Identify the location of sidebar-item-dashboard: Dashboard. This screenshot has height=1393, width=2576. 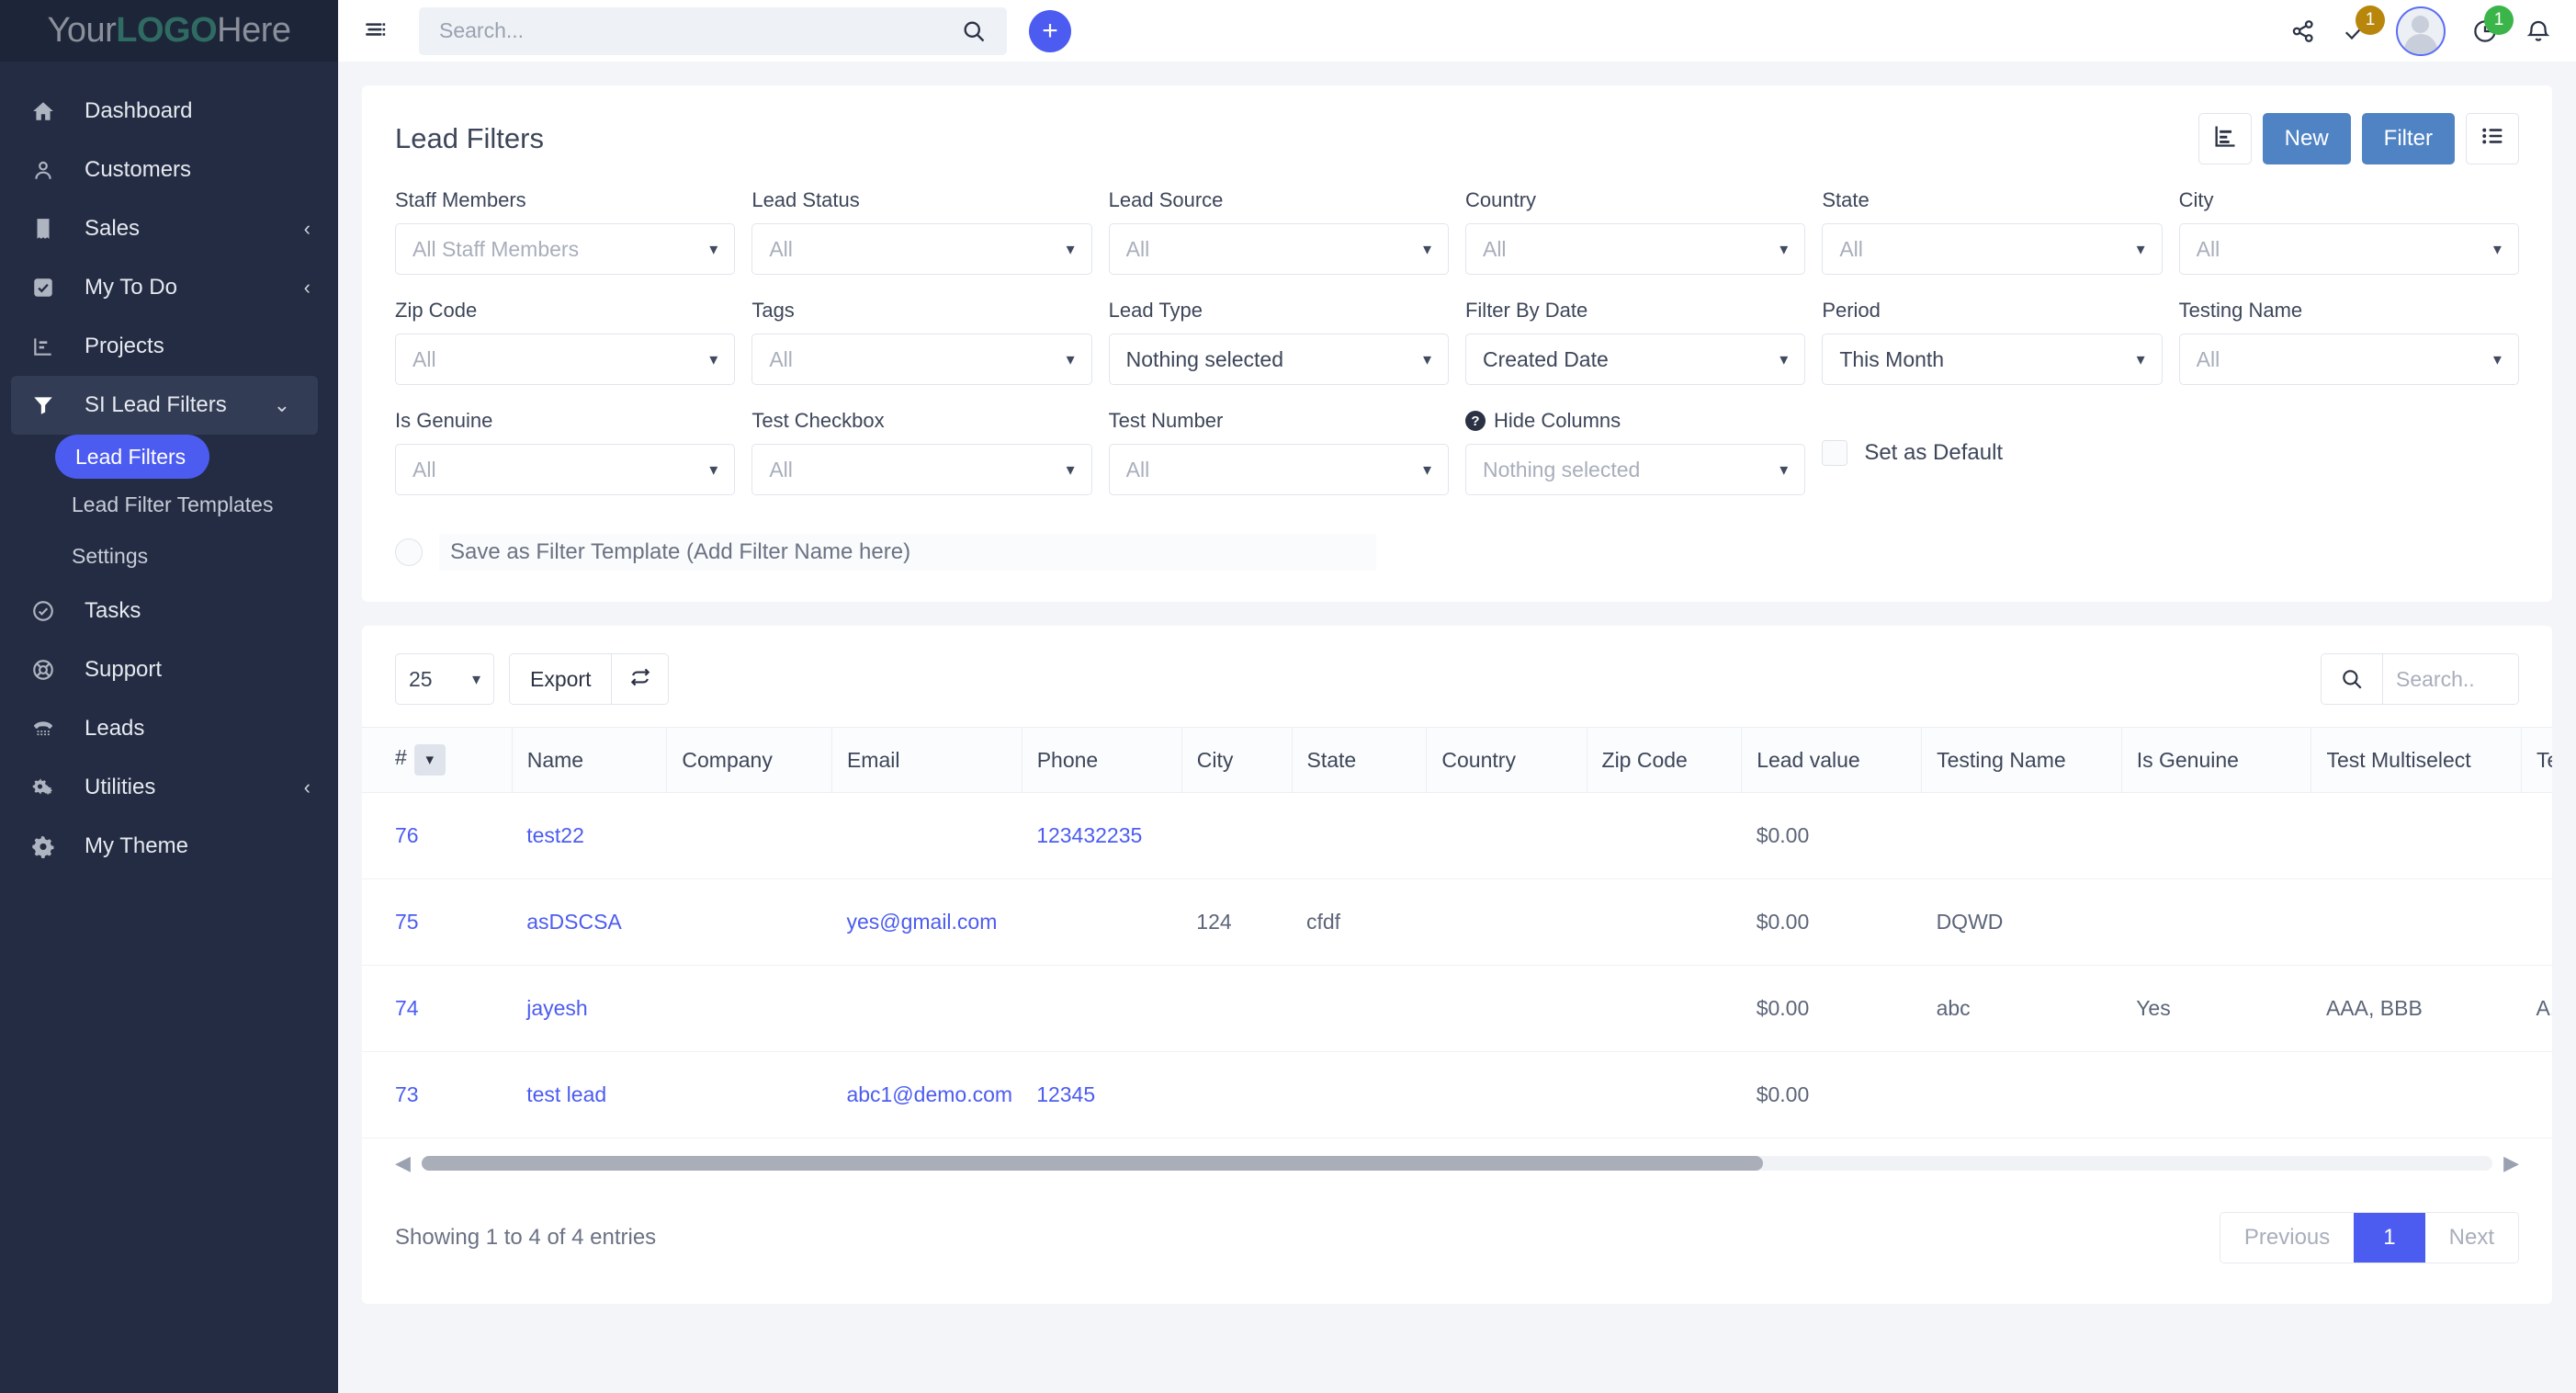
(169, 111).